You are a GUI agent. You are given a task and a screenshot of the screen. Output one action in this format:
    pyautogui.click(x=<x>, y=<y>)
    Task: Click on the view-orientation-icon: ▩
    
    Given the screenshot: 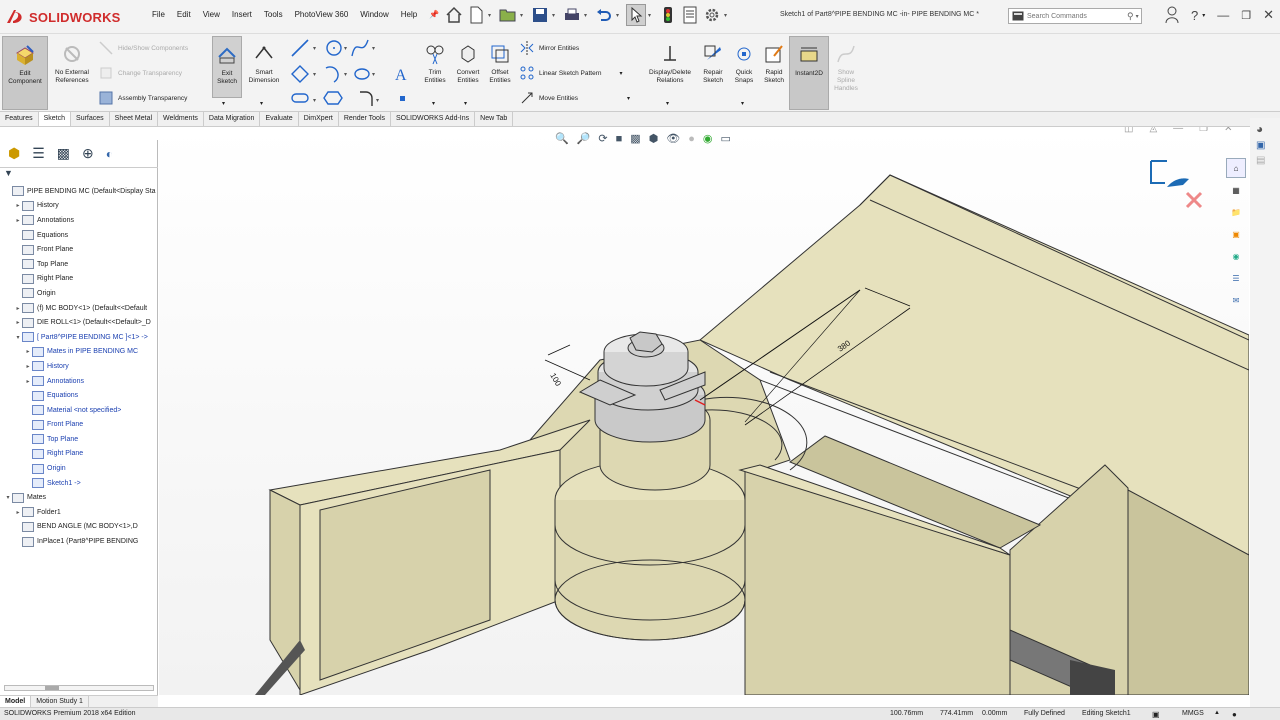 What is the action you would take?
    pyautogui.click(x=635, y=138)
    